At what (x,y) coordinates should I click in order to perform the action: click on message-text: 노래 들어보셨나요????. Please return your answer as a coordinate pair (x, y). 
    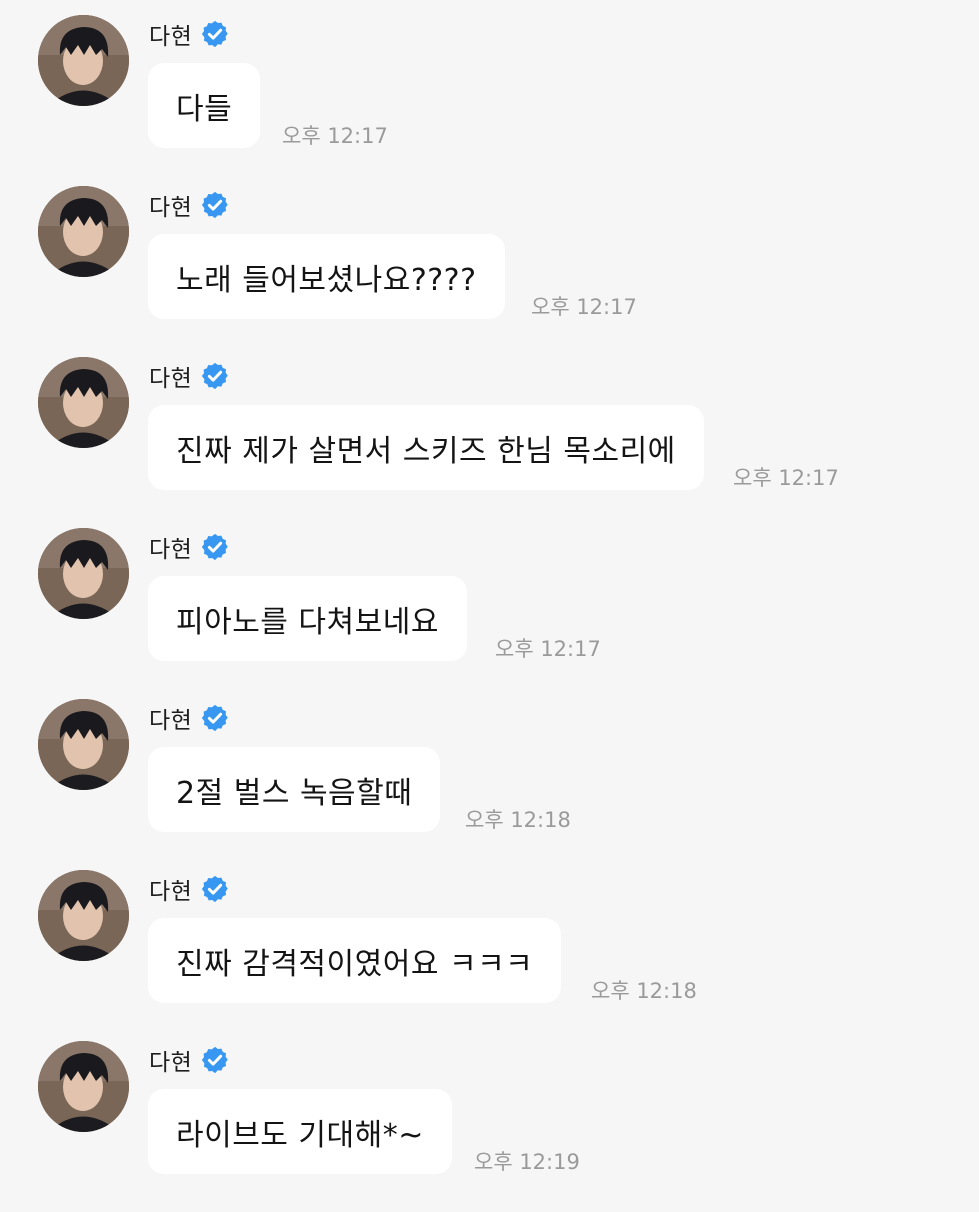
    Looking at the image, I should click on (326, 280).